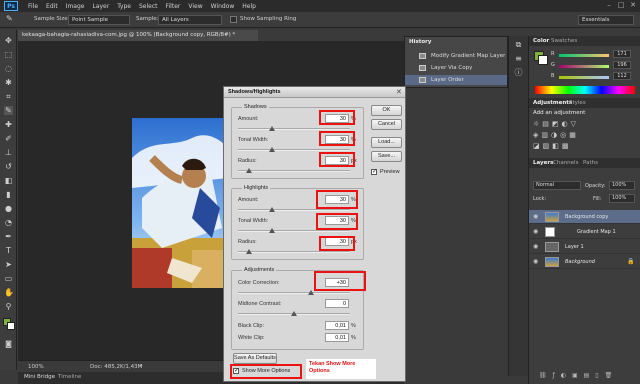 This screenshot has height=384, width=640. What do you see at coordinates (294, 313) in the screenshot?
I see `midtone-contrast-slider-thumb` at bounding box center [294, 313].